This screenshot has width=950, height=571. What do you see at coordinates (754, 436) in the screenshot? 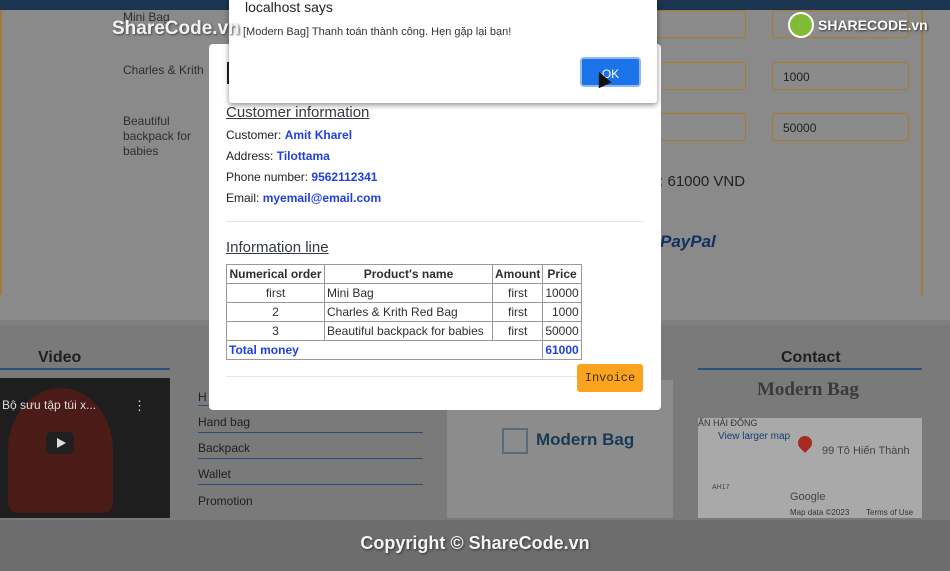
I see `view-larger-map-link: View larger map` at bounding box center [754, 436].